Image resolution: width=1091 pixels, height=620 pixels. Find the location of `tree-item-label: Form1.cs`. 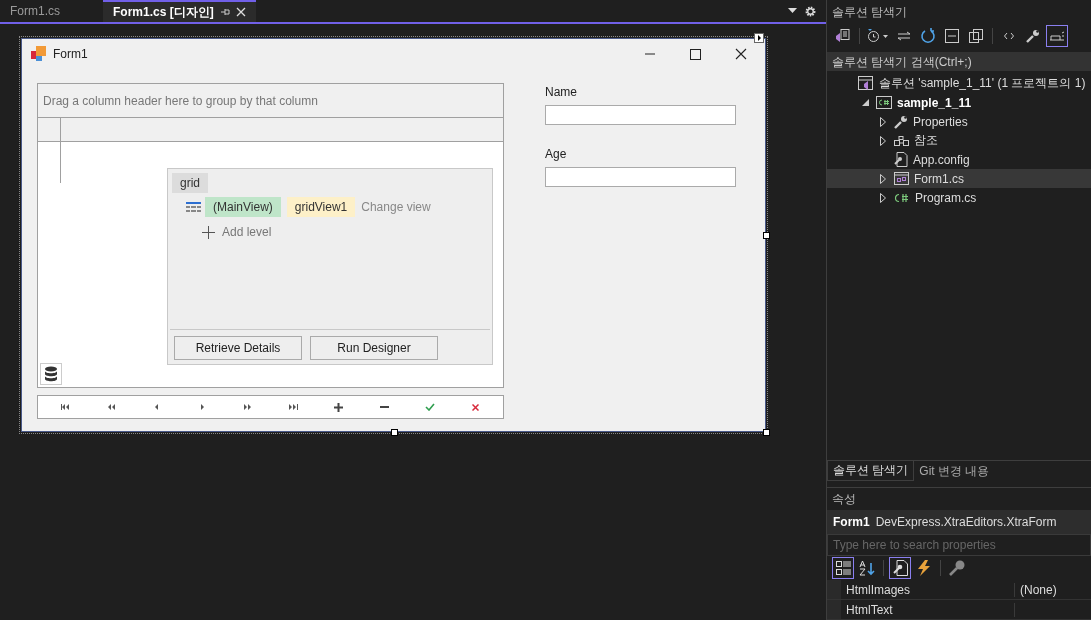

tree-item-label: Form1.cs is located at coordinates (939, 178).